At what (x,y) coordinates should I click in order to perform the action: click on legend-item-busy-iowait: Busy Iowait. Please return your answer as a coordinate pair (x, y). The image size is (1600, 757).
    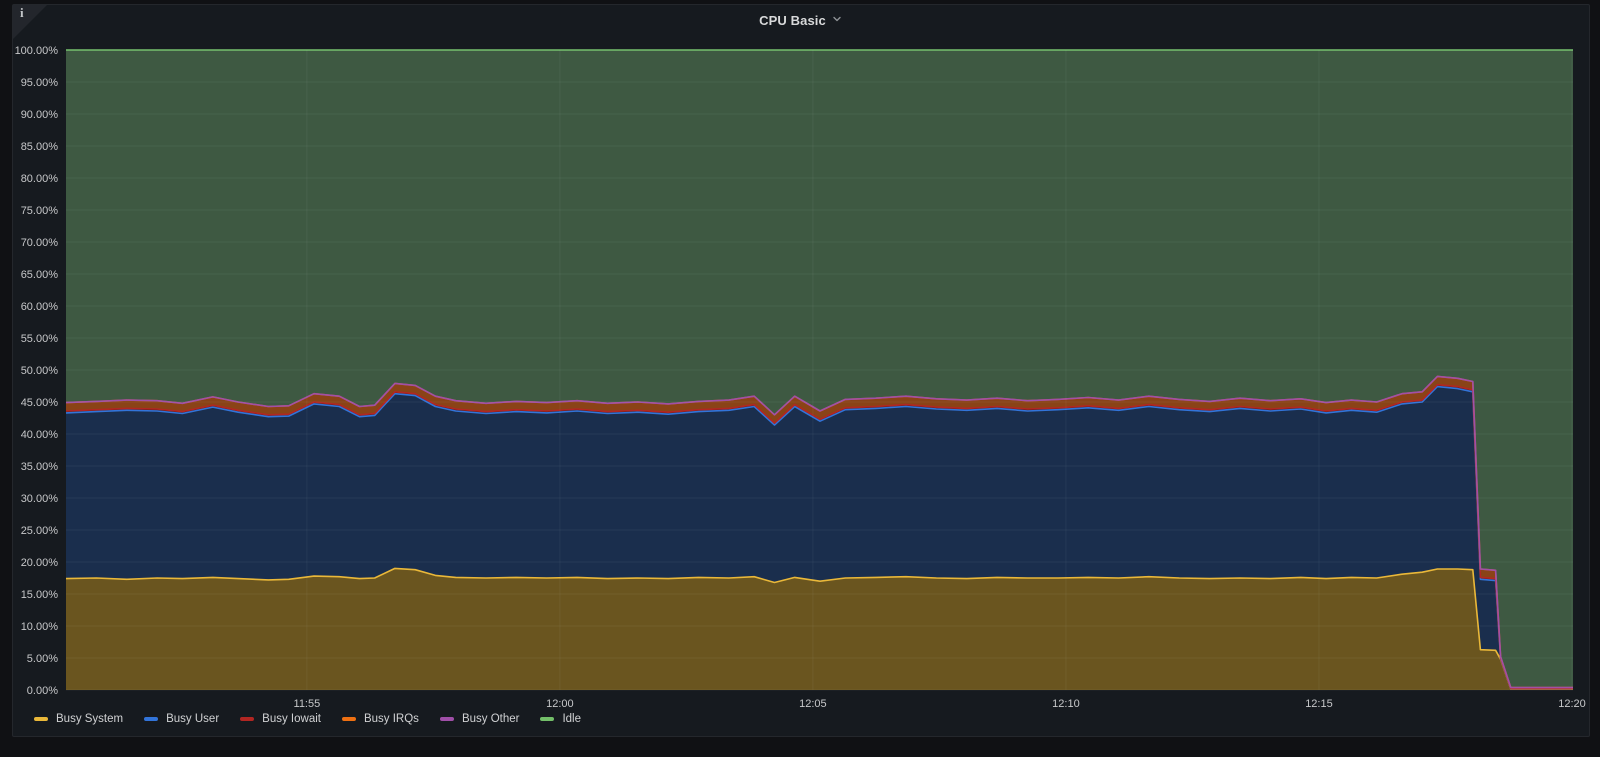
    Looking at the image, I should click on (280, 719).